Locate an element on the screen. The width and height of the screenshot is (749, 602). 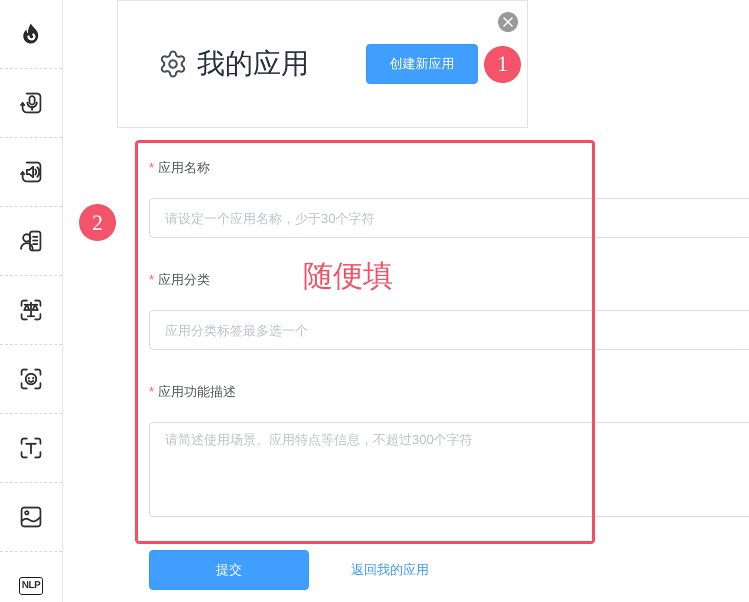
text-scan-icon is located at coordinates (31, 448).